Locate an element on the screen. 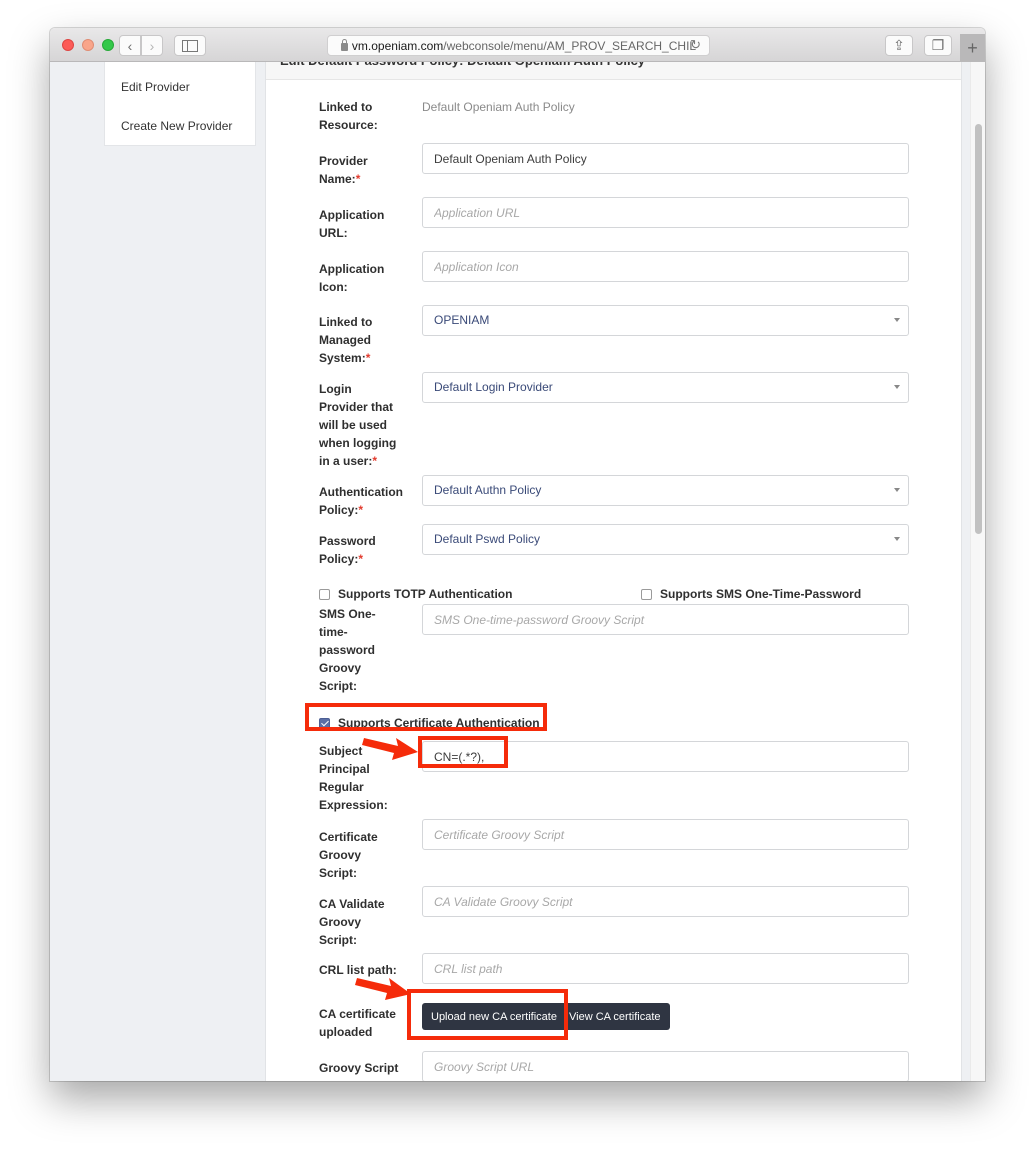 Image resolution: width=1035 pixels, height=1153 pixels. sidebar-toggle-button is located at coordinates (190, 45).